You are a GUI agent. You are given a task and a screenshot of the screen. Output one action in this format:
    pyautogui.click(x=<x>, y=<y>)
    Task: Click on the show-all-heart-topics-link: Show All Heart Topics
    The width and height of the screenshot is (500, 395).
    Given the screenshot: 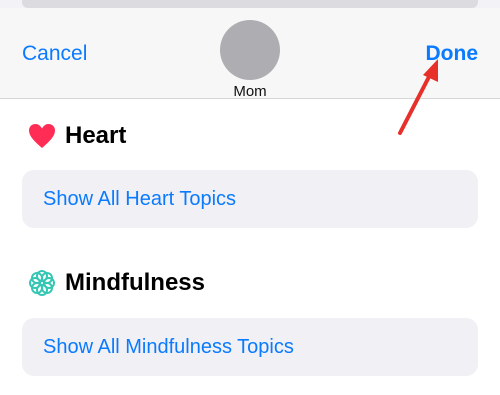 What is the action you would take?
    pyautogui.click(x=139, y=199)
    